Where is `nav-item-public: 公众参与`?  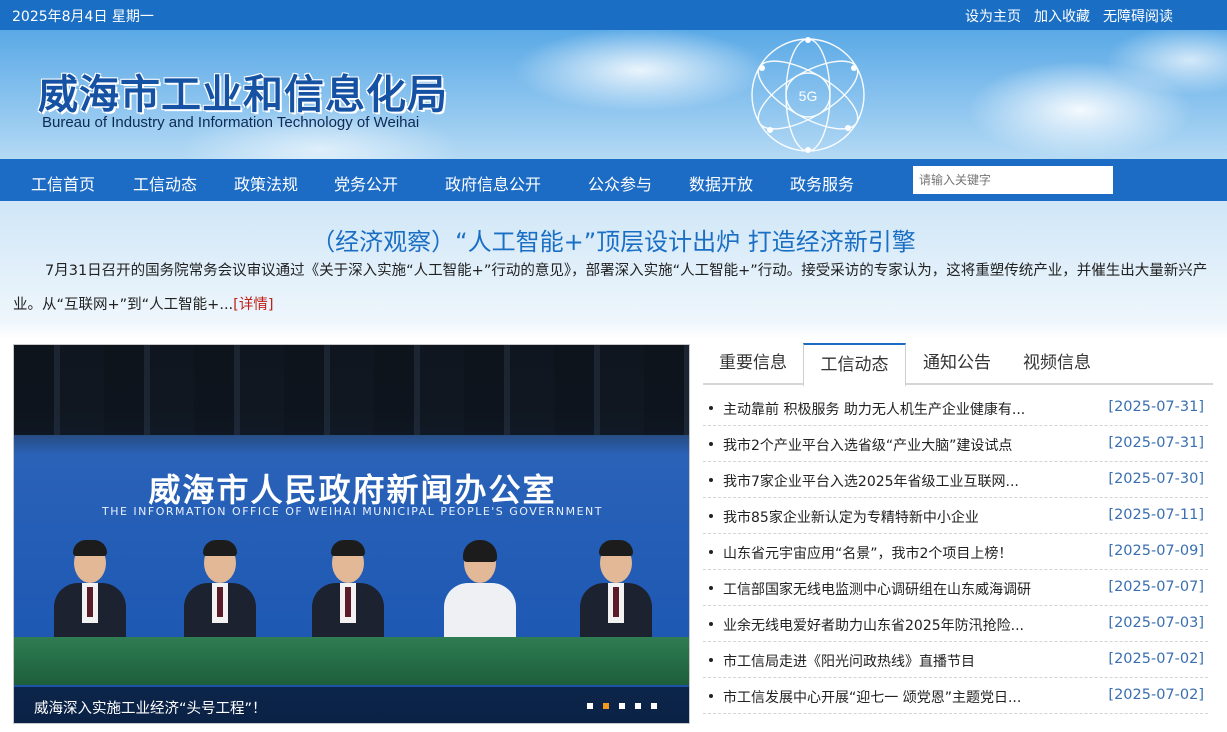
nav-item-public: 公众参与 is located at coordinates (620, 183).